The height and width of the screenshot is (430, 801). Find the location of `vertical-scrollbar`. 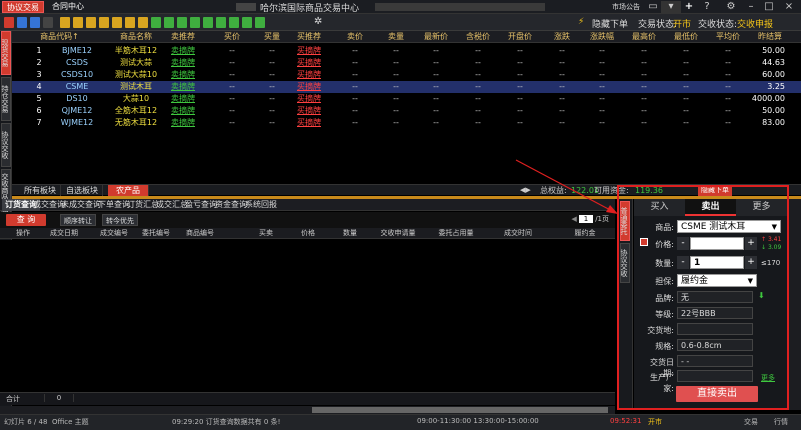

vertical-scrollbar is located at coordinates (795, 304).